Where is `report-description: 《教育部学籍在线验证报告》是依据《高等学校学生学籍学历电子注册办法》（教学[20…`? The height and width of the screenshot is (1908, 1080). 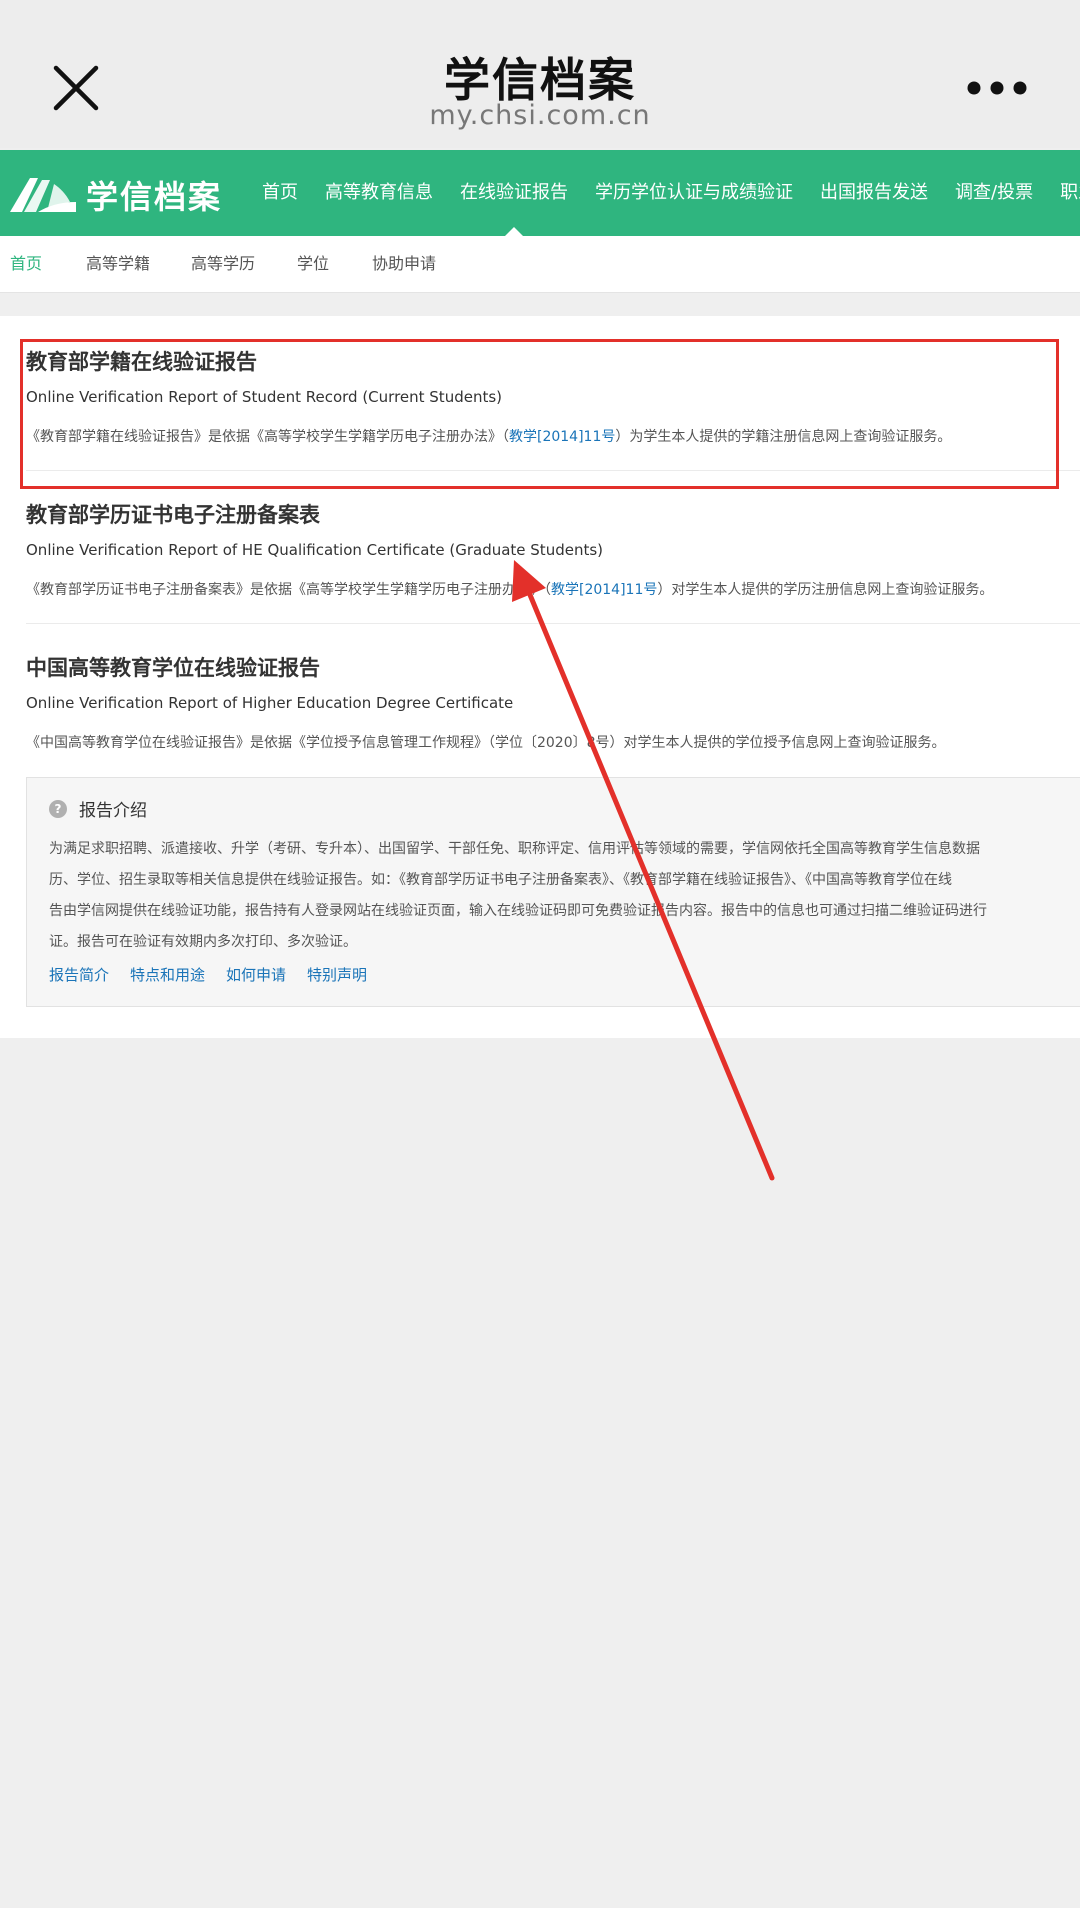 report-description: 《教育部学籍在线验证报告》是依据《高等学校学生学籍学历电子注册办法》（教学[20… is located at coordinates (489, 437).